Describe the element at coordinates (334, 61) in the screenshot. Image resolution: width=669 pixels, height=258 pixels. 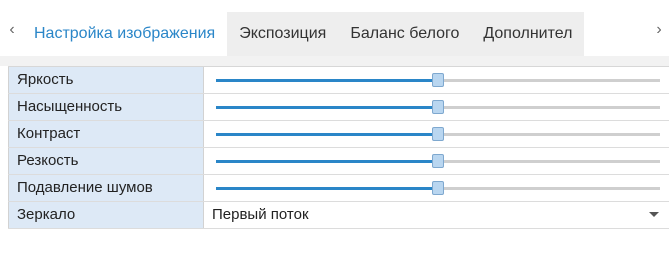
I see `tab-underline-bar` at that location.